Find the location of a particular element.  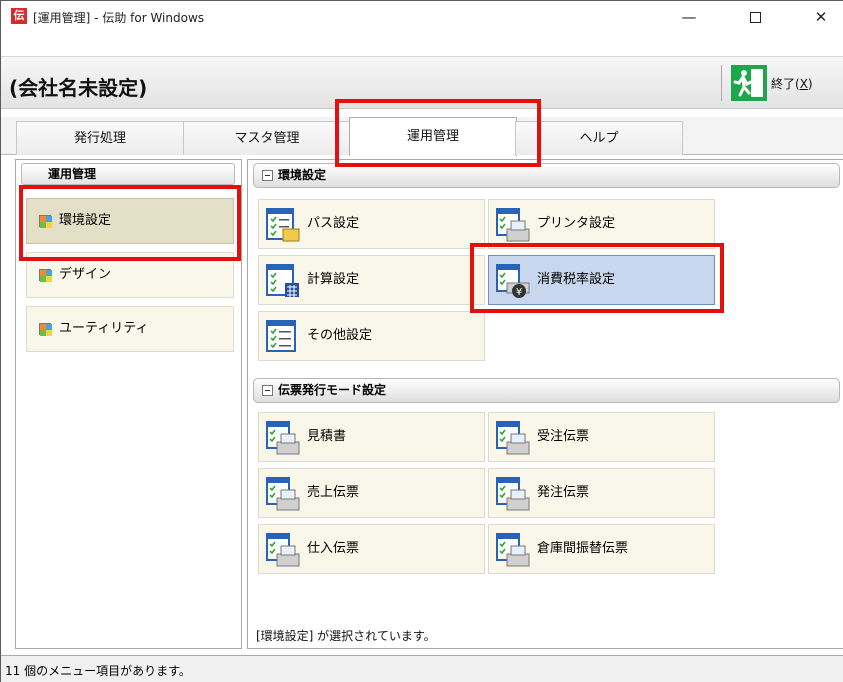

menu-item-label: 仕入伝票 is located at coordinates (333, 548).